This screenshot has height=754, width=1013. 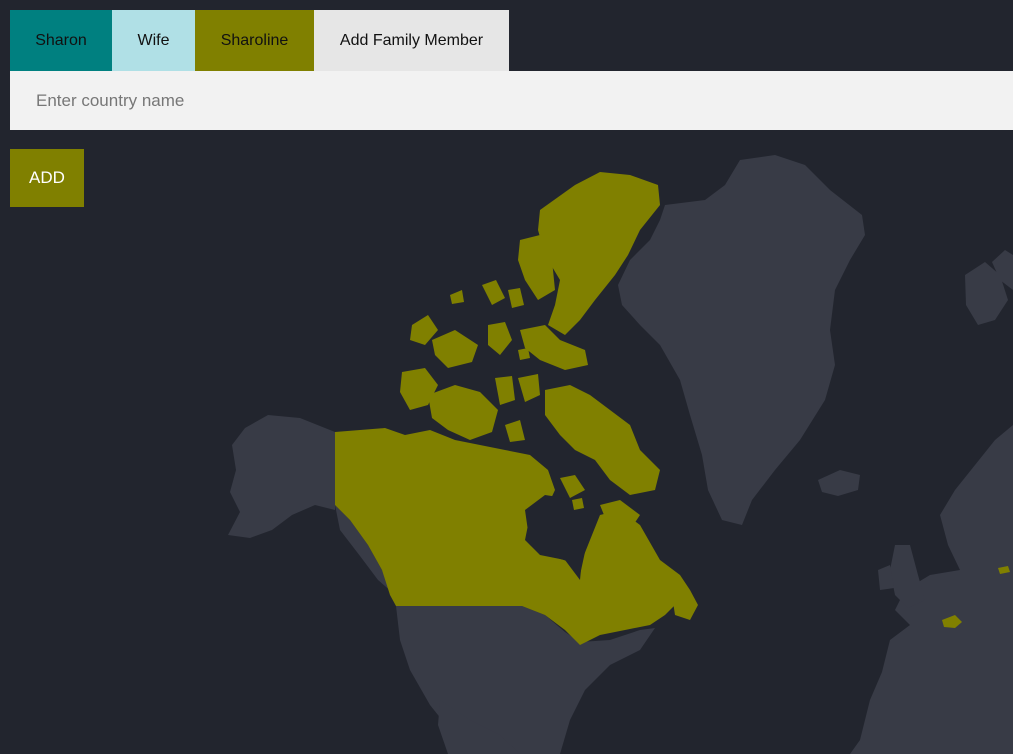 What do you see at coordinates (457, 297) in the screenshot?
I see `small-island-1-region` at bounding box center [457, 297].